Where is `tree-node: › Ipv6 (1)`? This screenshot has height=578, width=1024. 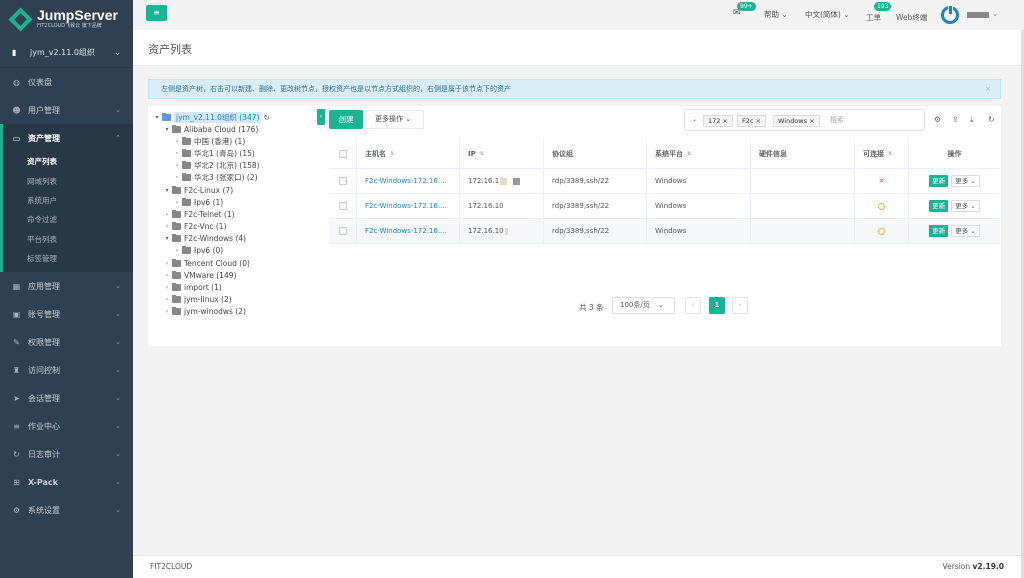 tree-node: › Ipv6 (1) is located at coordinates (197, 202).